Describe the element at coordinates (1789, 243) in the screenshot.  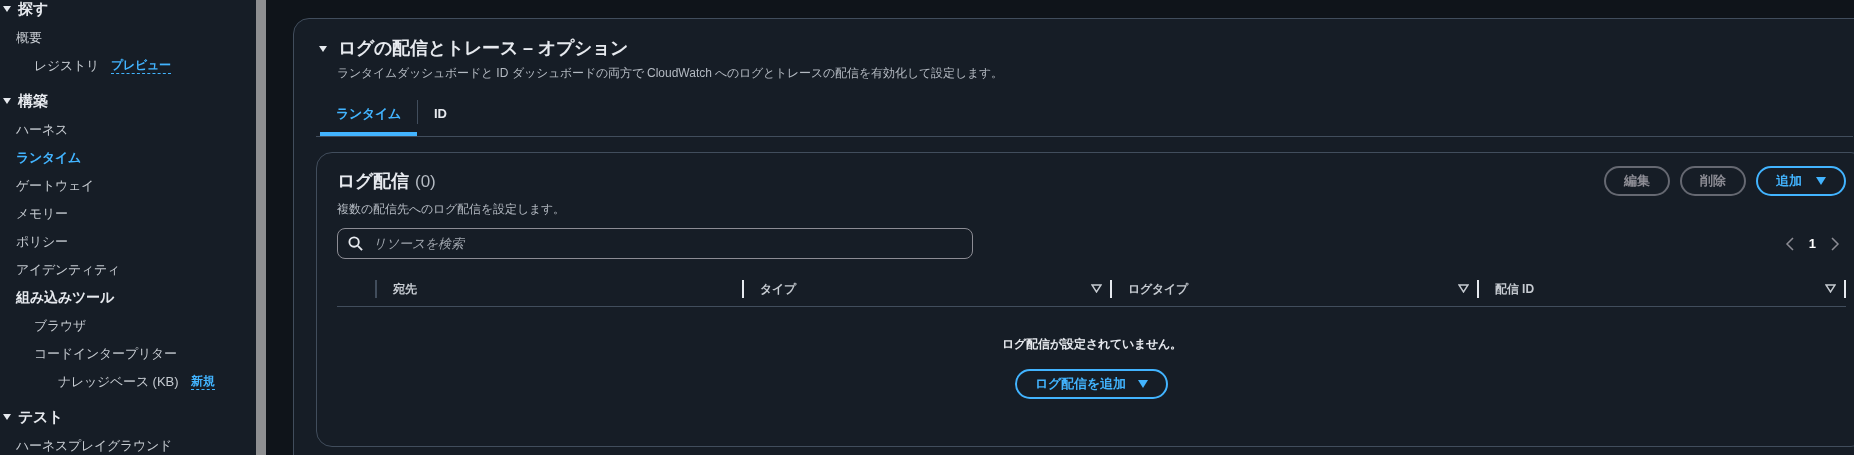
I see `previous-page-icon` at that location.